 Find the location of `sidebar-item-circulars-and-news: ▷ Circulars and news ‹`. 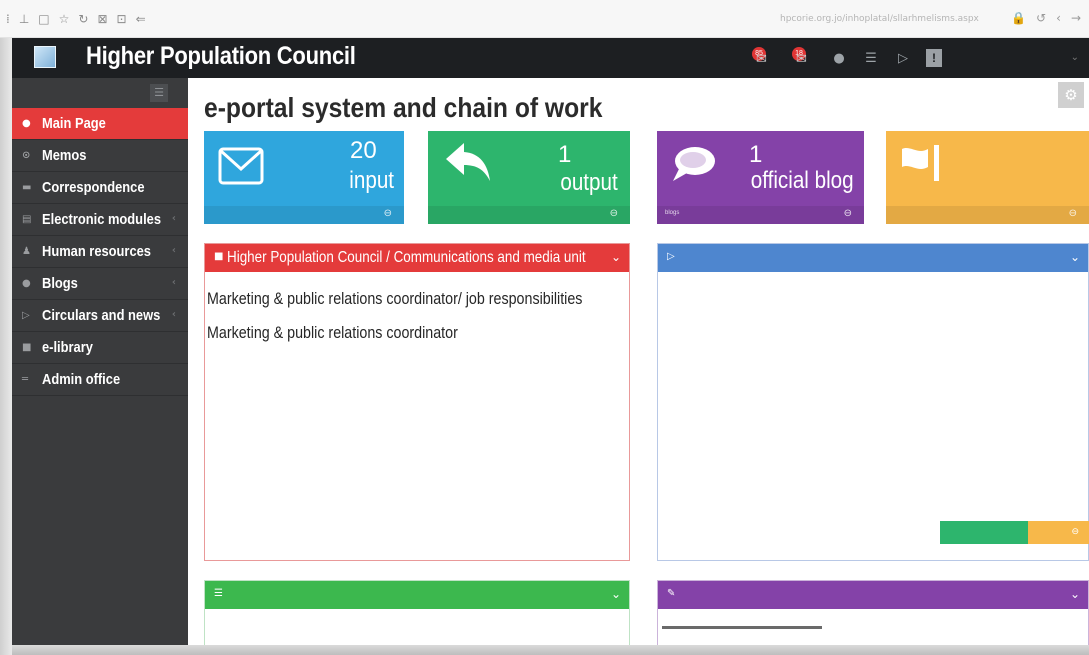

sidebar-item-circulars-and-news: ▷ Circulars and news ‹ is located at coordinates (100, 316).